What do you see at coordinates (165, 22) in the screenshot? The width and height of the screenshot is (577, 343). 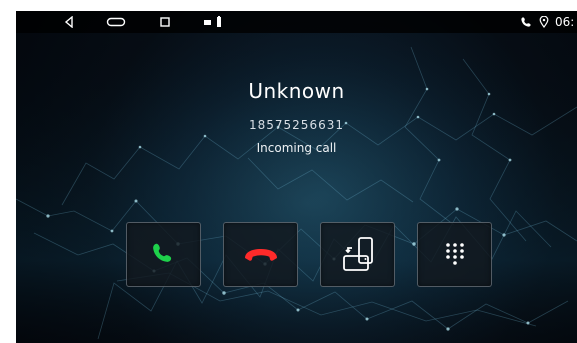 I see `recents-icon` at bounding box center [165, 22].